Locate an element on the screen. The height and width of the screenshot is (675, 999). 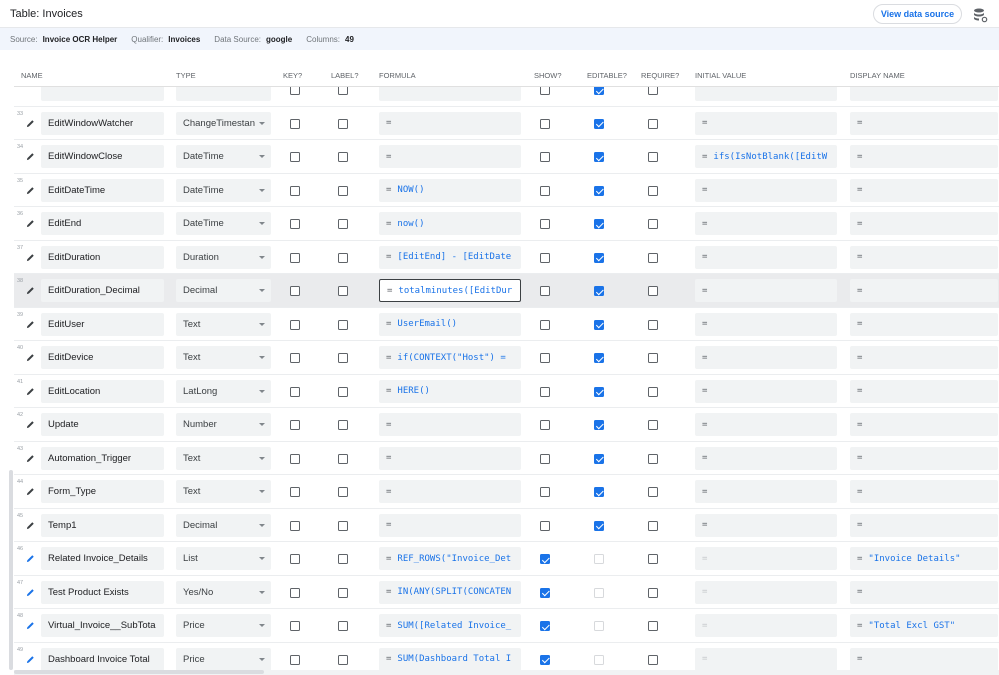
database-settings-icon is located at coordinates (980, 15).